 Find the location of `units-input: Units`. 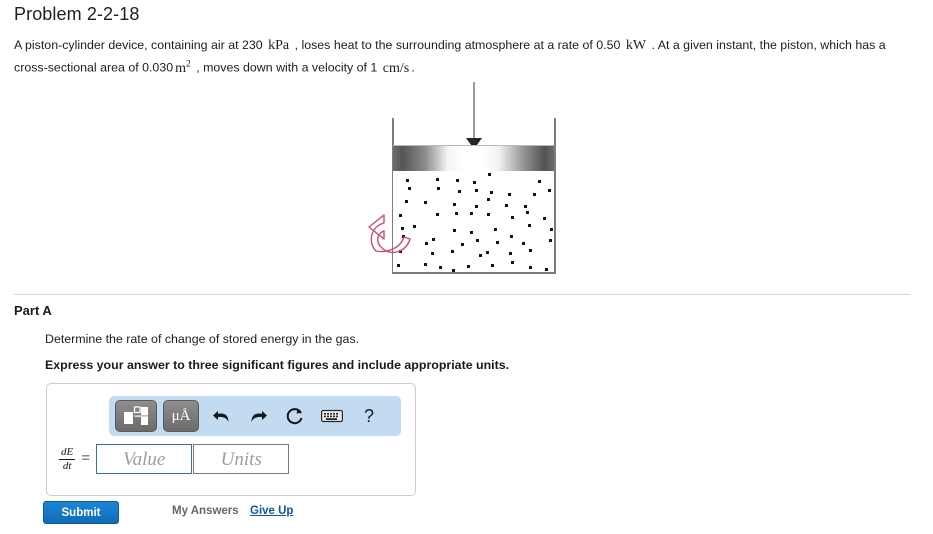

units-input: Units is located at coordinates (241, 459).